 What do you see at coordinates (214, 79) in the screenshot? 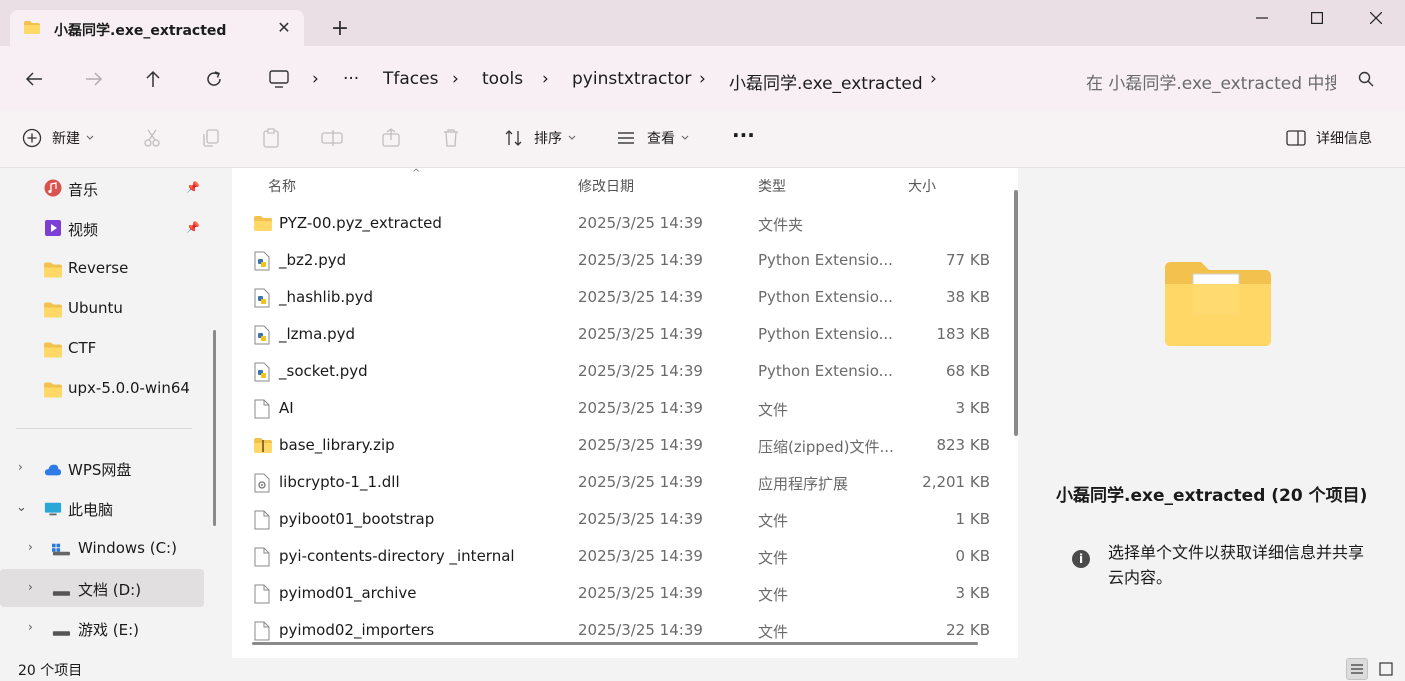
I see `refresh-button` at bounding box center [214, 79].